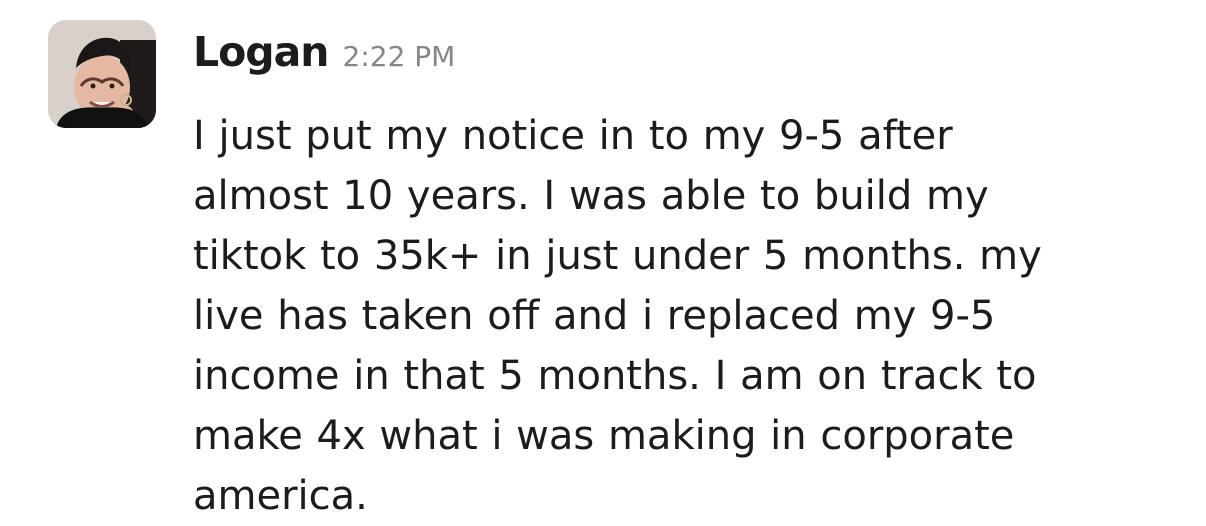 This screenshot has width=1206, height=526. I want to click on user-avatar-photo-icon, so click(102, 74).